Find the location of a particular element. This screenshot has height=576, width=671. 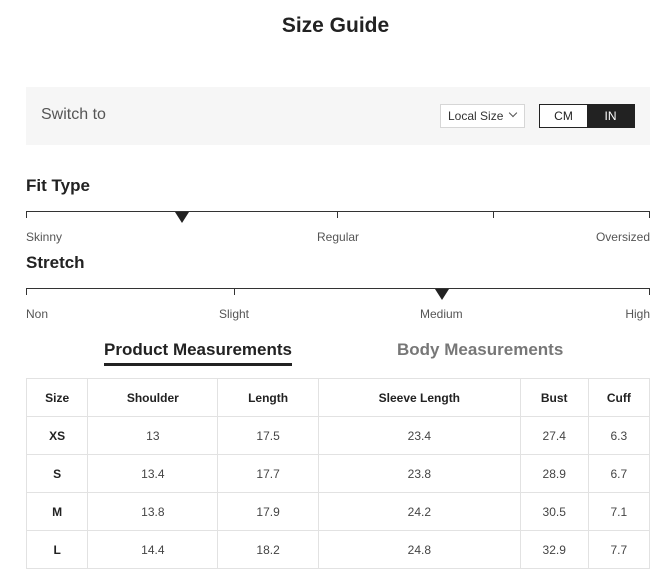

table-row: M 13.8 17.9 24.2 30.5 7.1 is located at coordinates (338, 511).